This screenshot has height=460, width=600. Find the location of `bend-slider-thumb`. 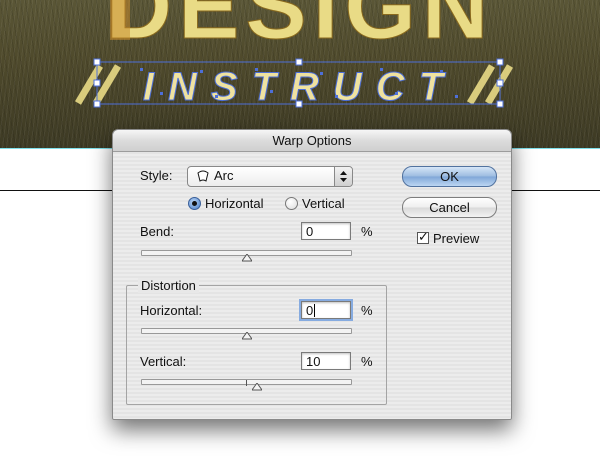

bend-slider-thumb is located at coordinates (247, 258).